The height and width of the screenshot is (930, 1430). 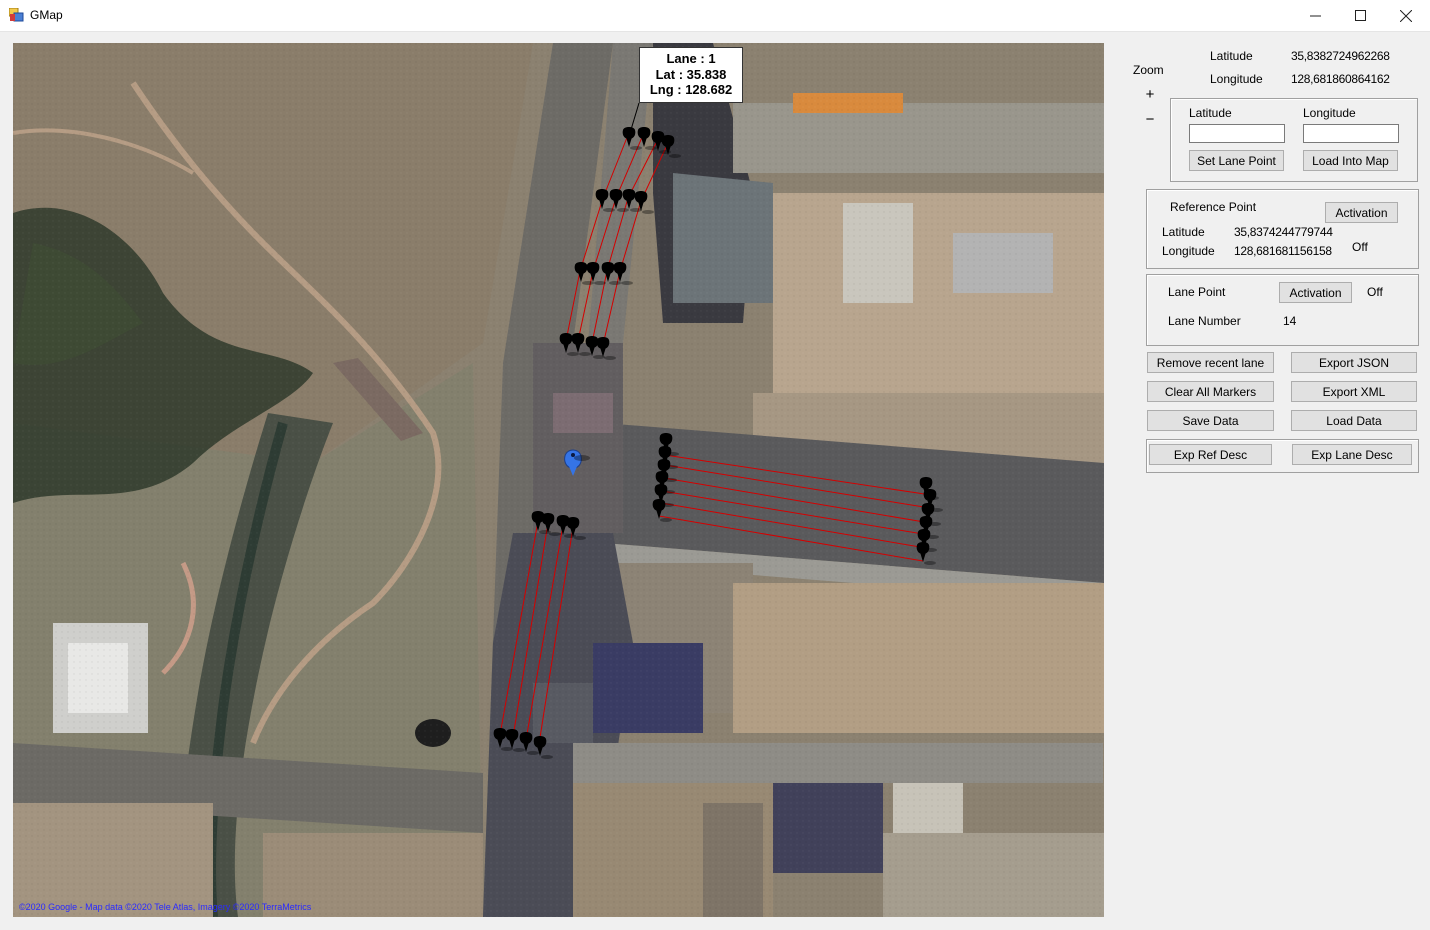 I want to click on clear-all-markers-button: Clear All Markers, so click(x=1210, y=391).